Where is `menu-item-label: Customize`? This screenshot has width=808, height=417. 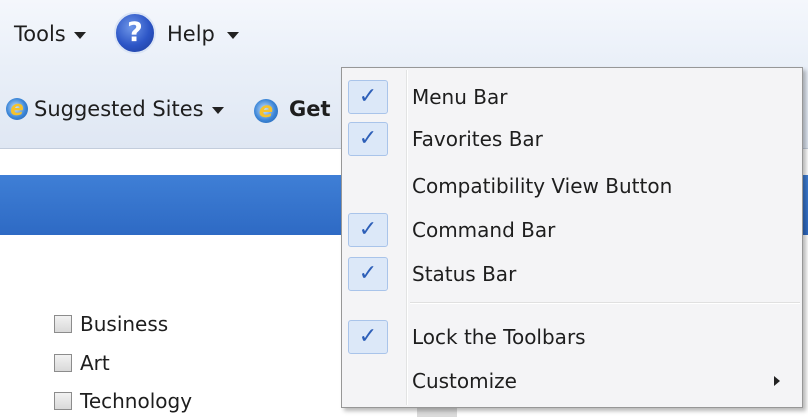
menu-item-label: Customize is located at coordinates (464, 381).